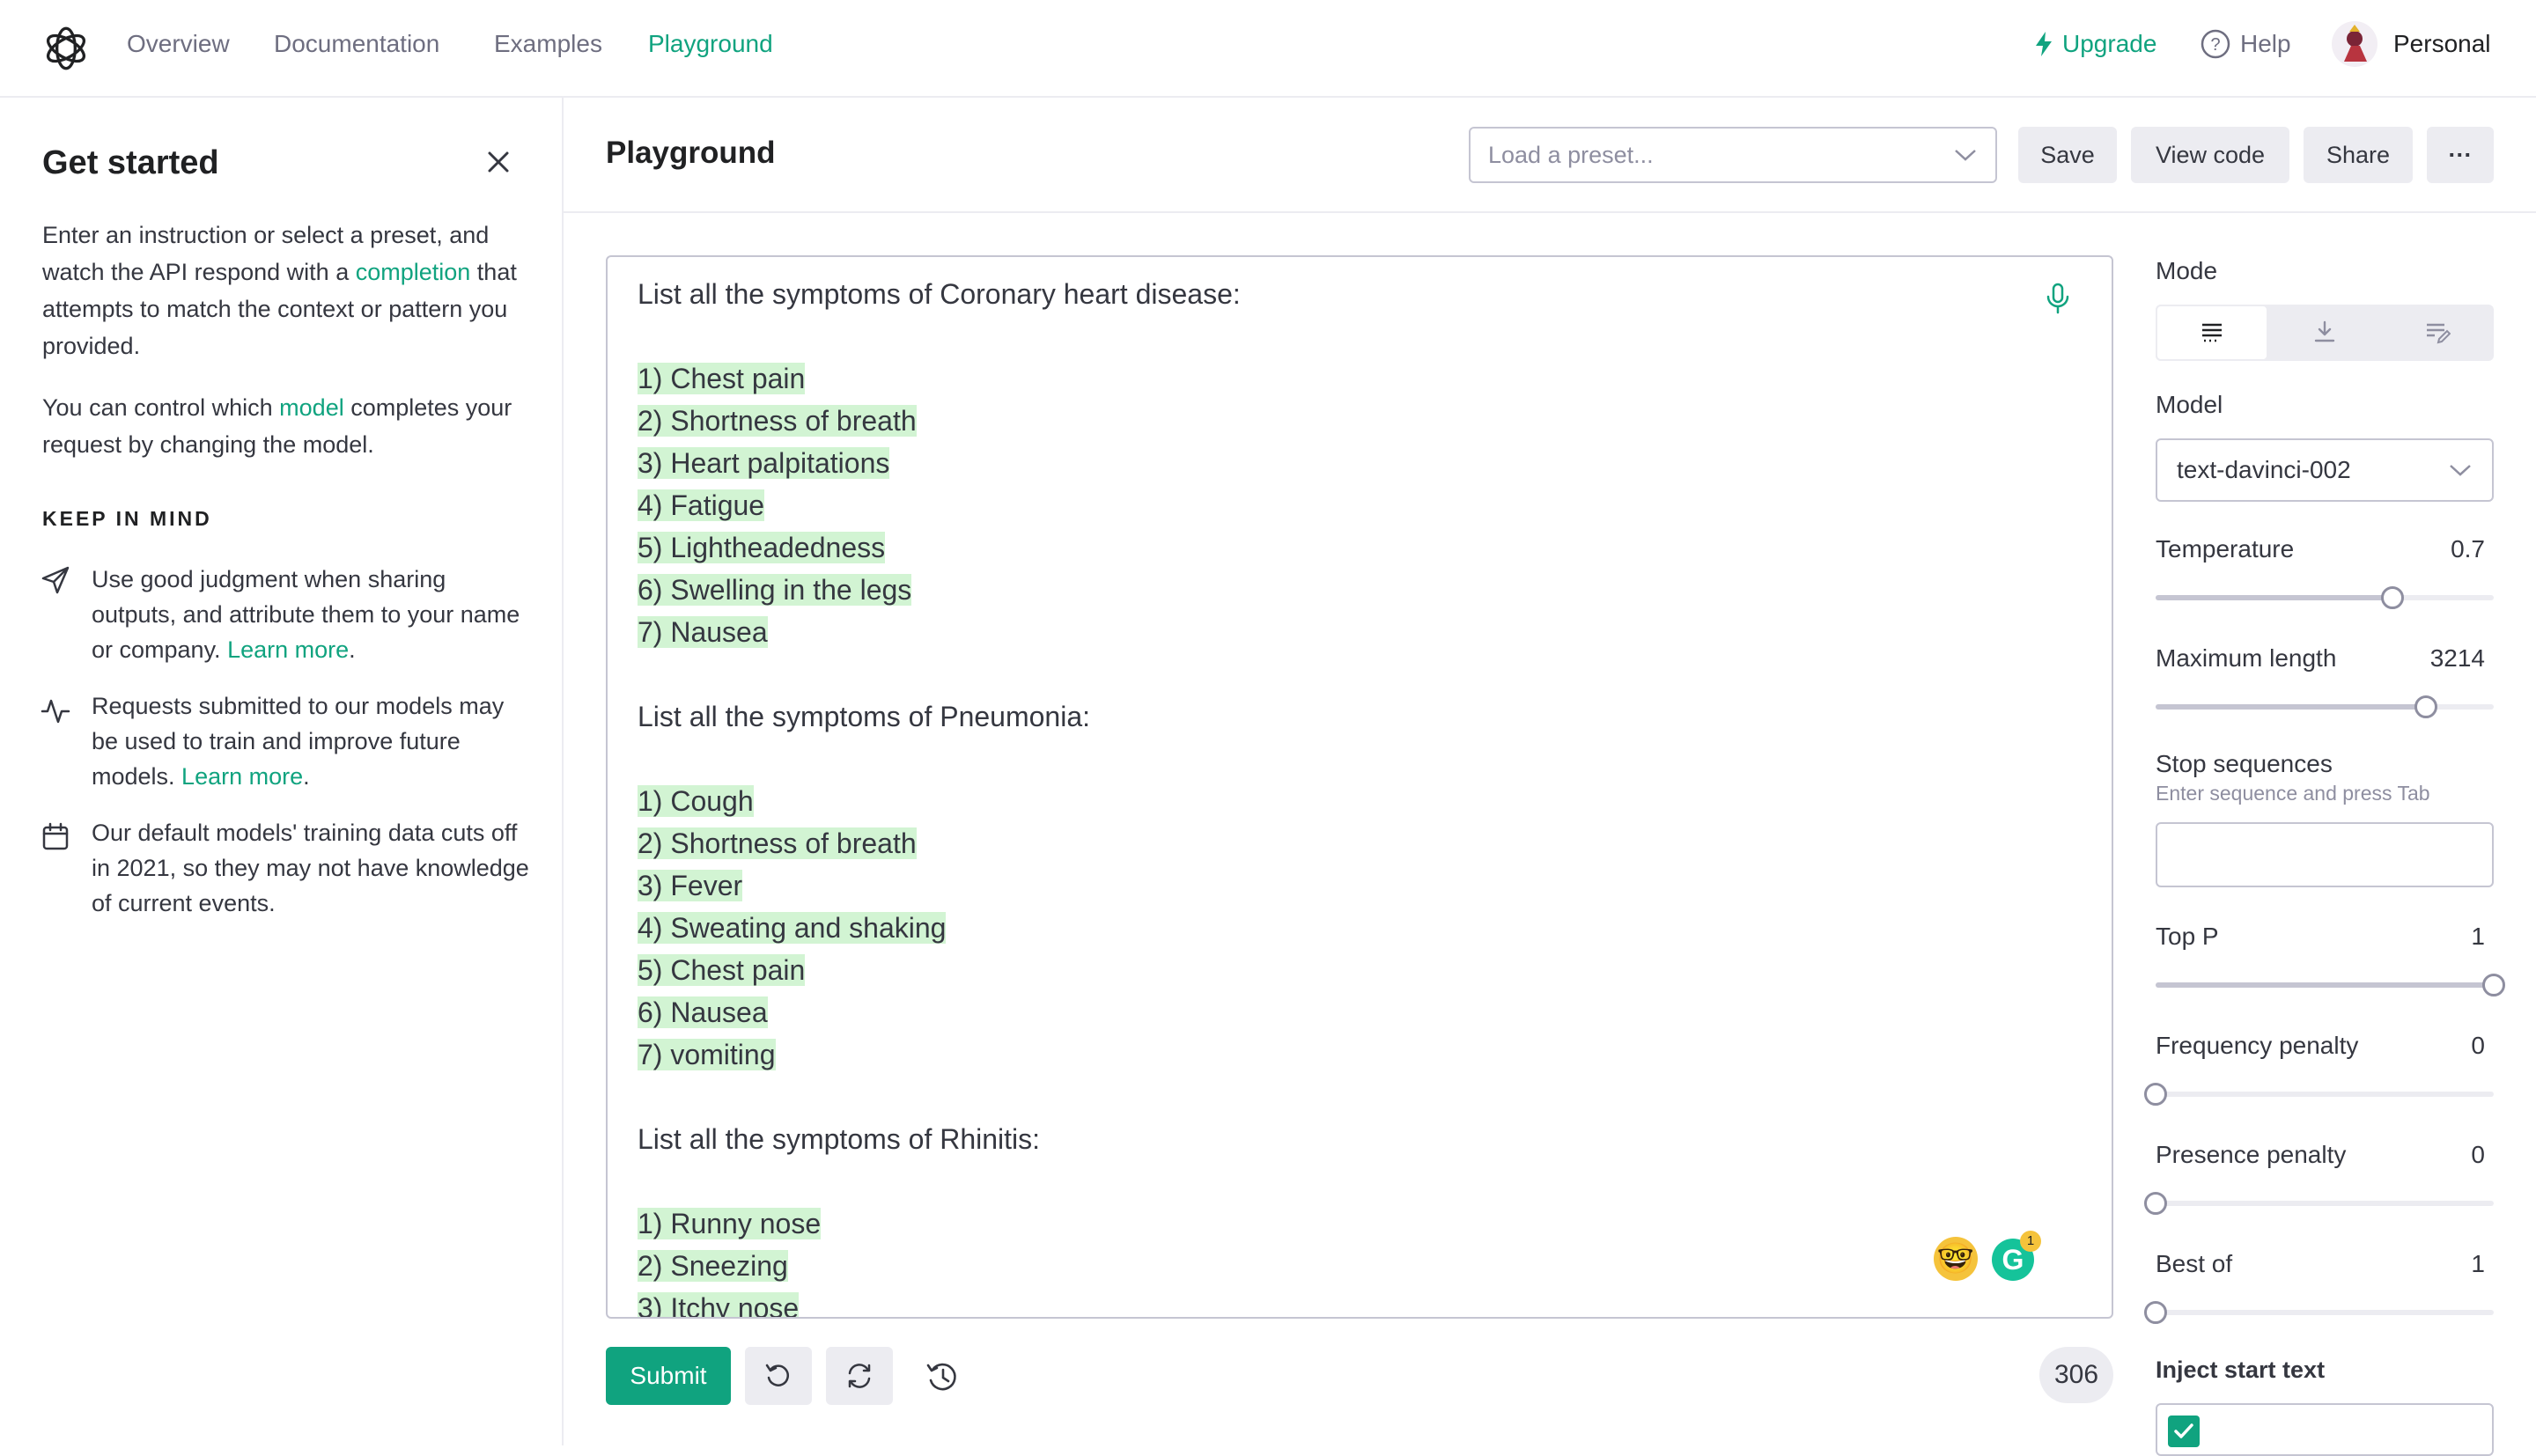 This screenshot has width=2536, height=1456. I want to click on presence-penalty-slider, so click(2319, 1203).